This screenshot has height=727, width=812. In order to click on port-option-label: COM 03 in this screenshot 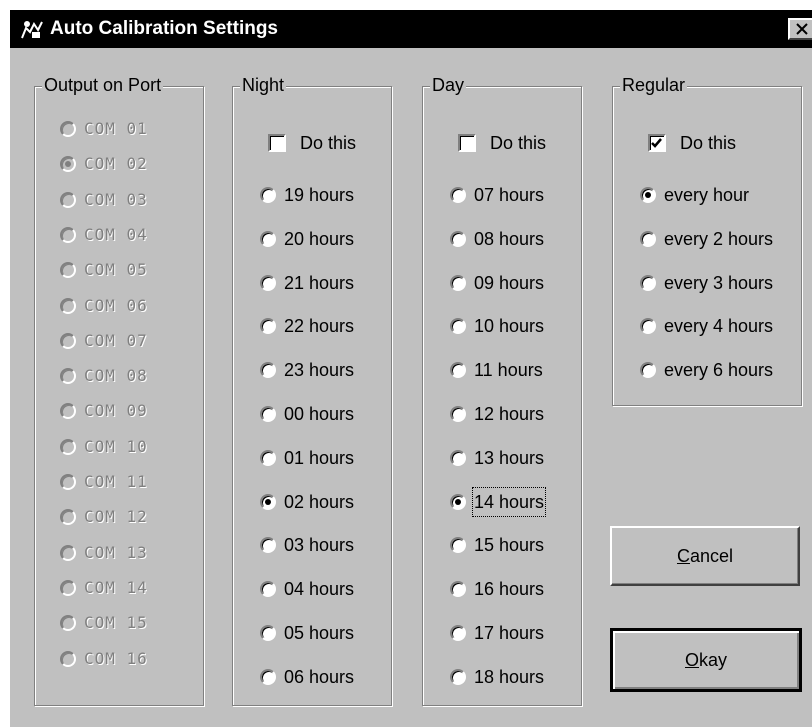, I will do `click(116, 199)`.